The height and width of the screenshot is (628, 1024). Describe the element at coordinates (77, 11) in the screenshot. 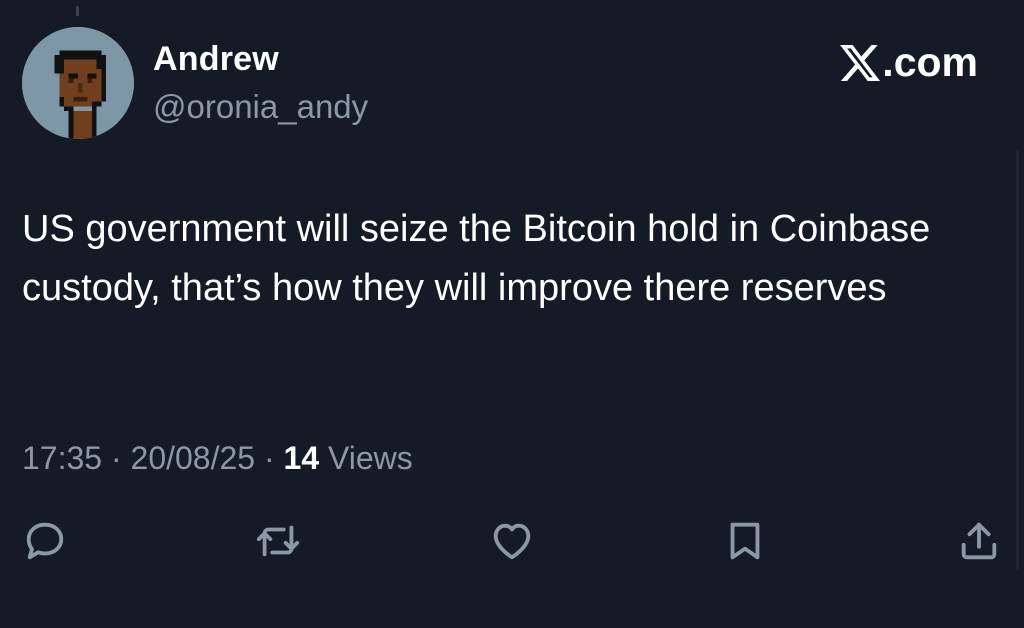

I see `top-edge-mark` at that location.